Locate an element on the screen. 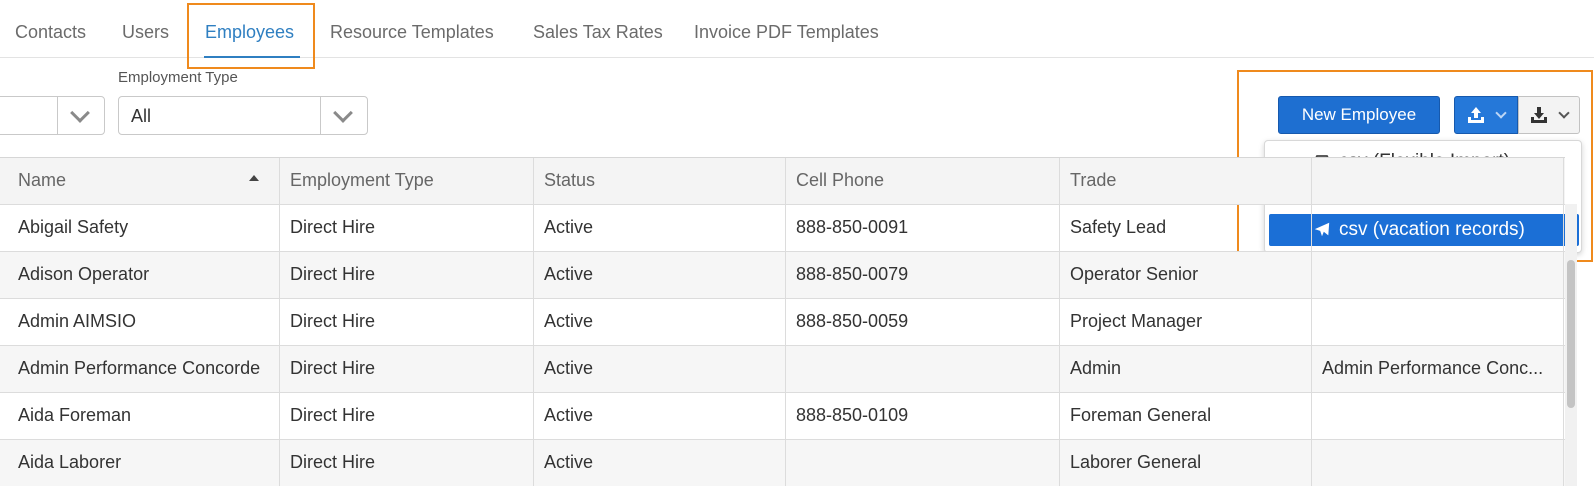 The width and height of the screenshot is (1594, 486). active-tab-indicator is located at coordinates (252, 57).